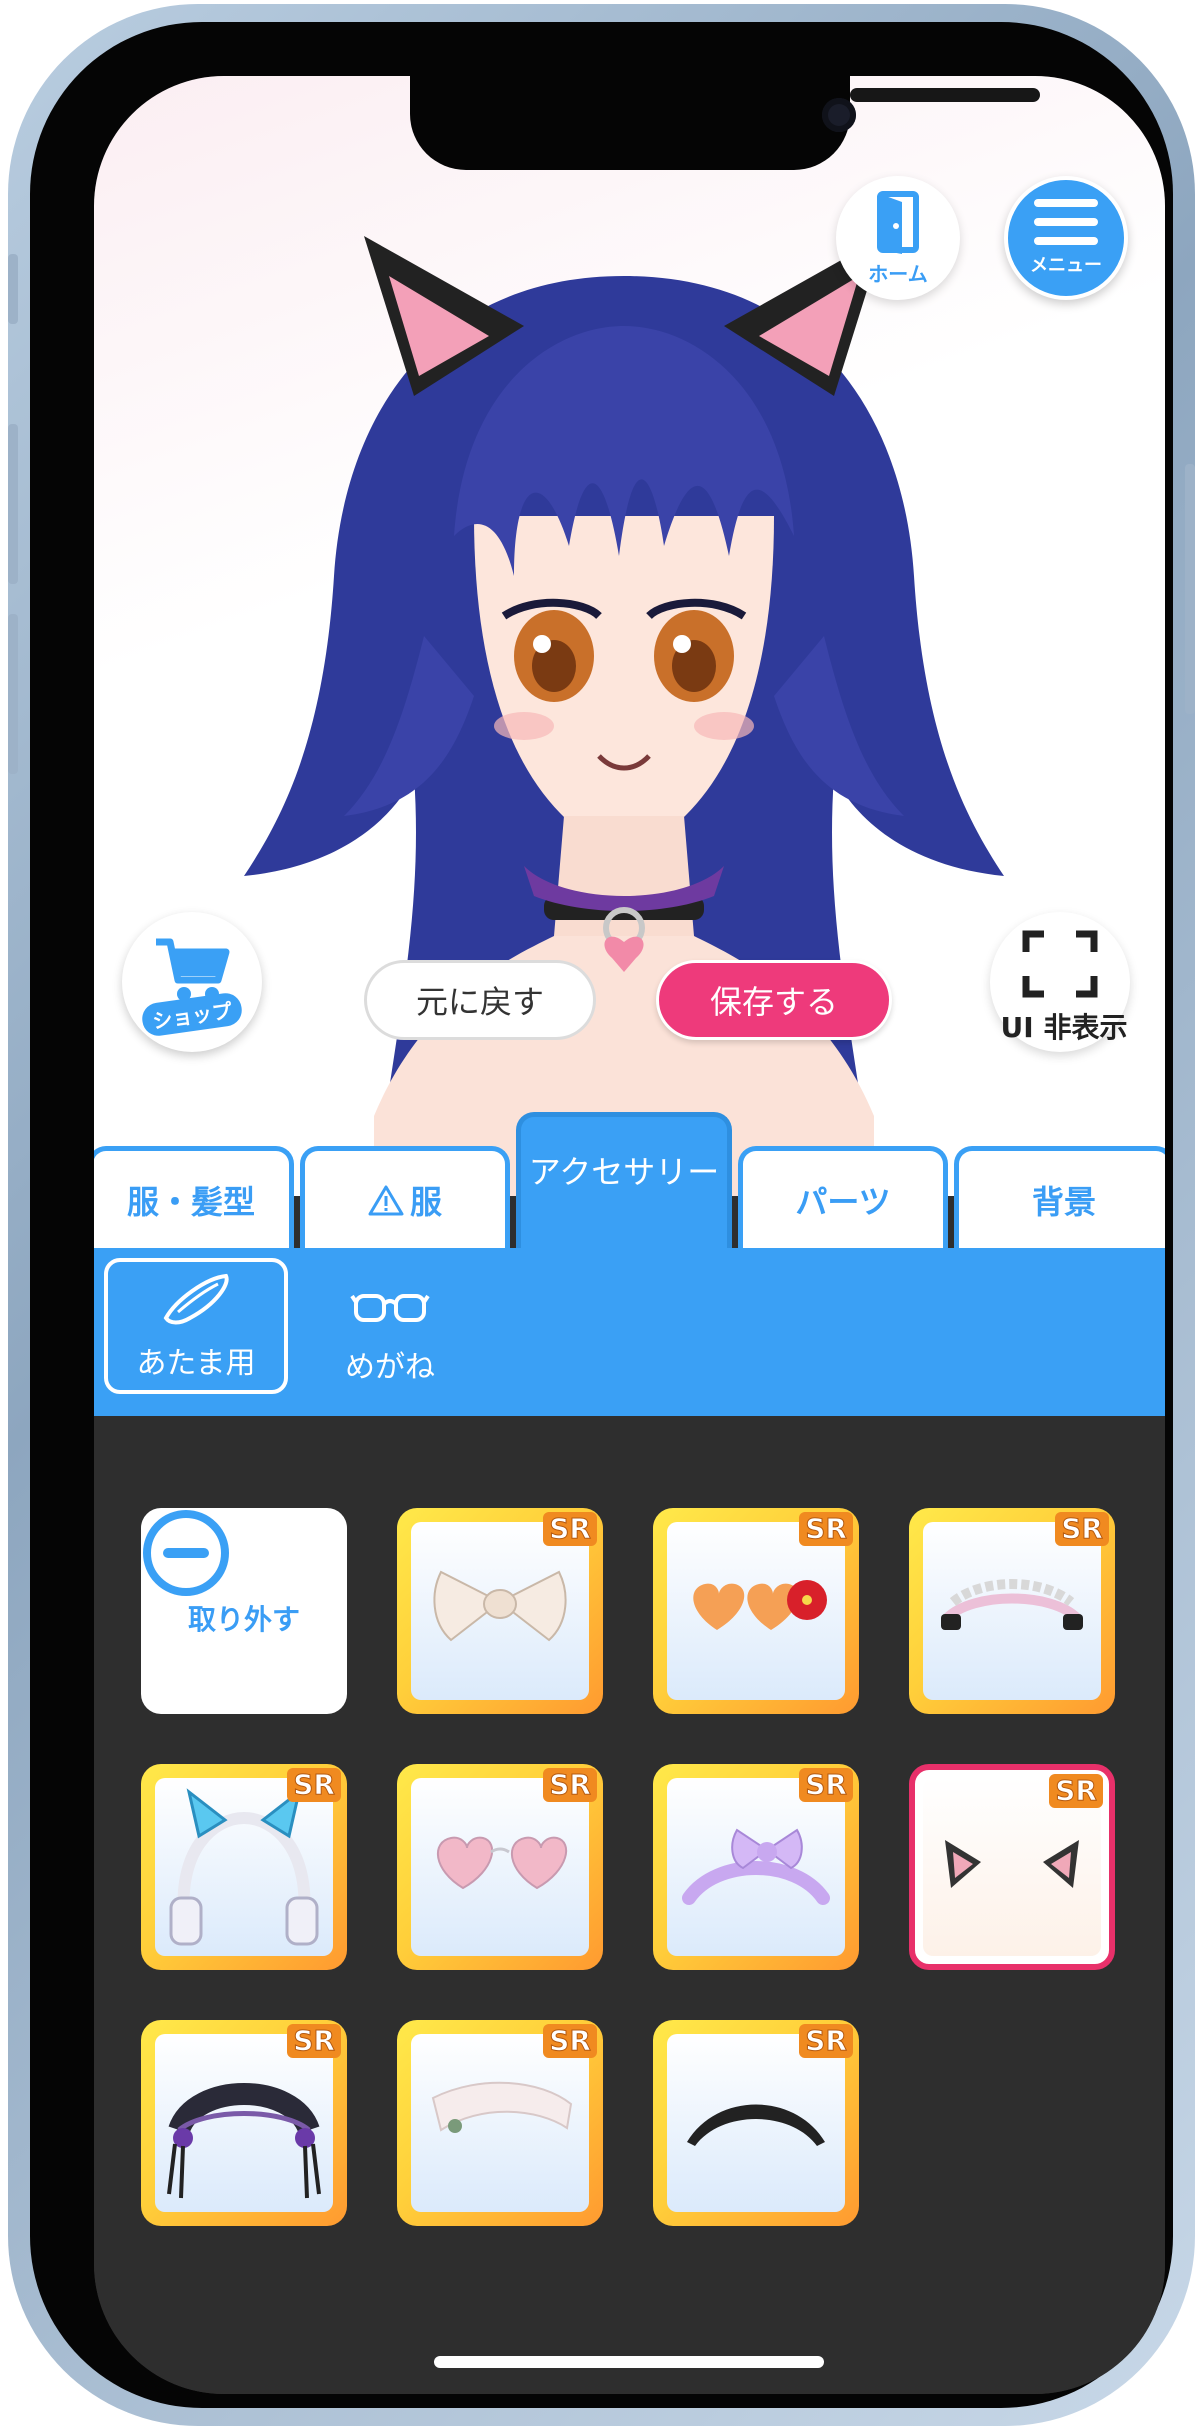 Image resolution: width=1203 pixels, height=2432 pixels. I want to click on cat-ear-headphones-icon, so click(244, 1867).